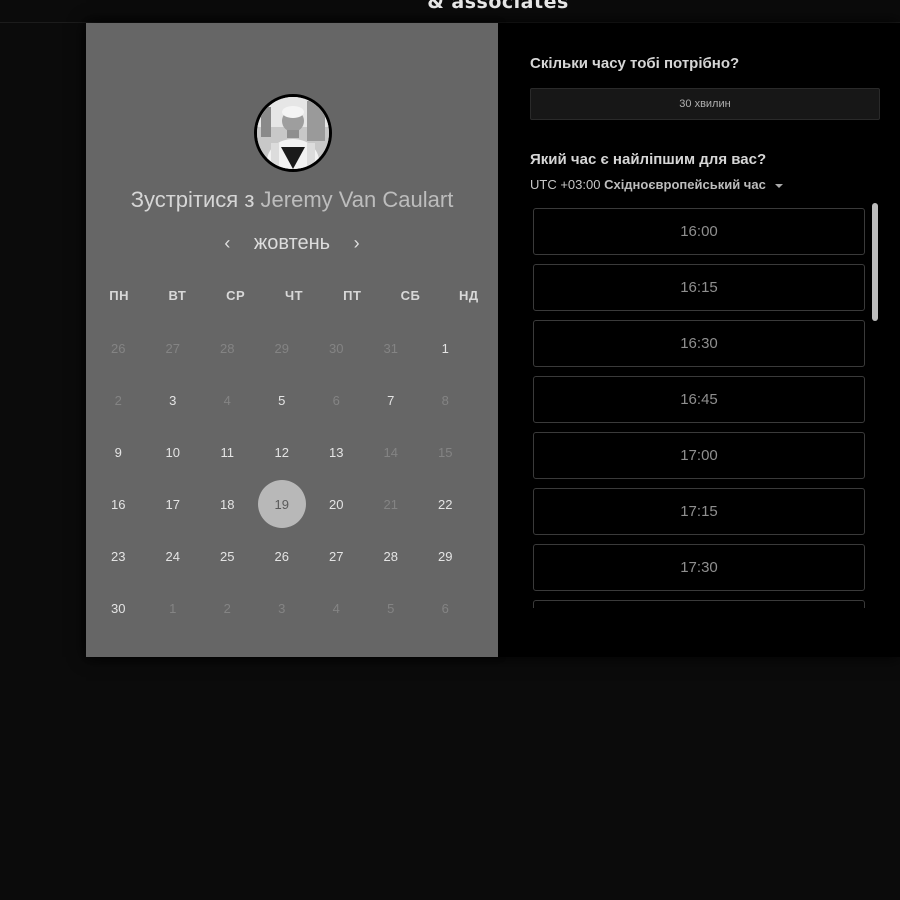 Image resolution: width=900 pixels, height=900 pixels. What do you see at coordinates (635, 63) in the screenshot?
I see `duration-question: Скільки часу тобі потрібно?` at bounding box center [635, 63].